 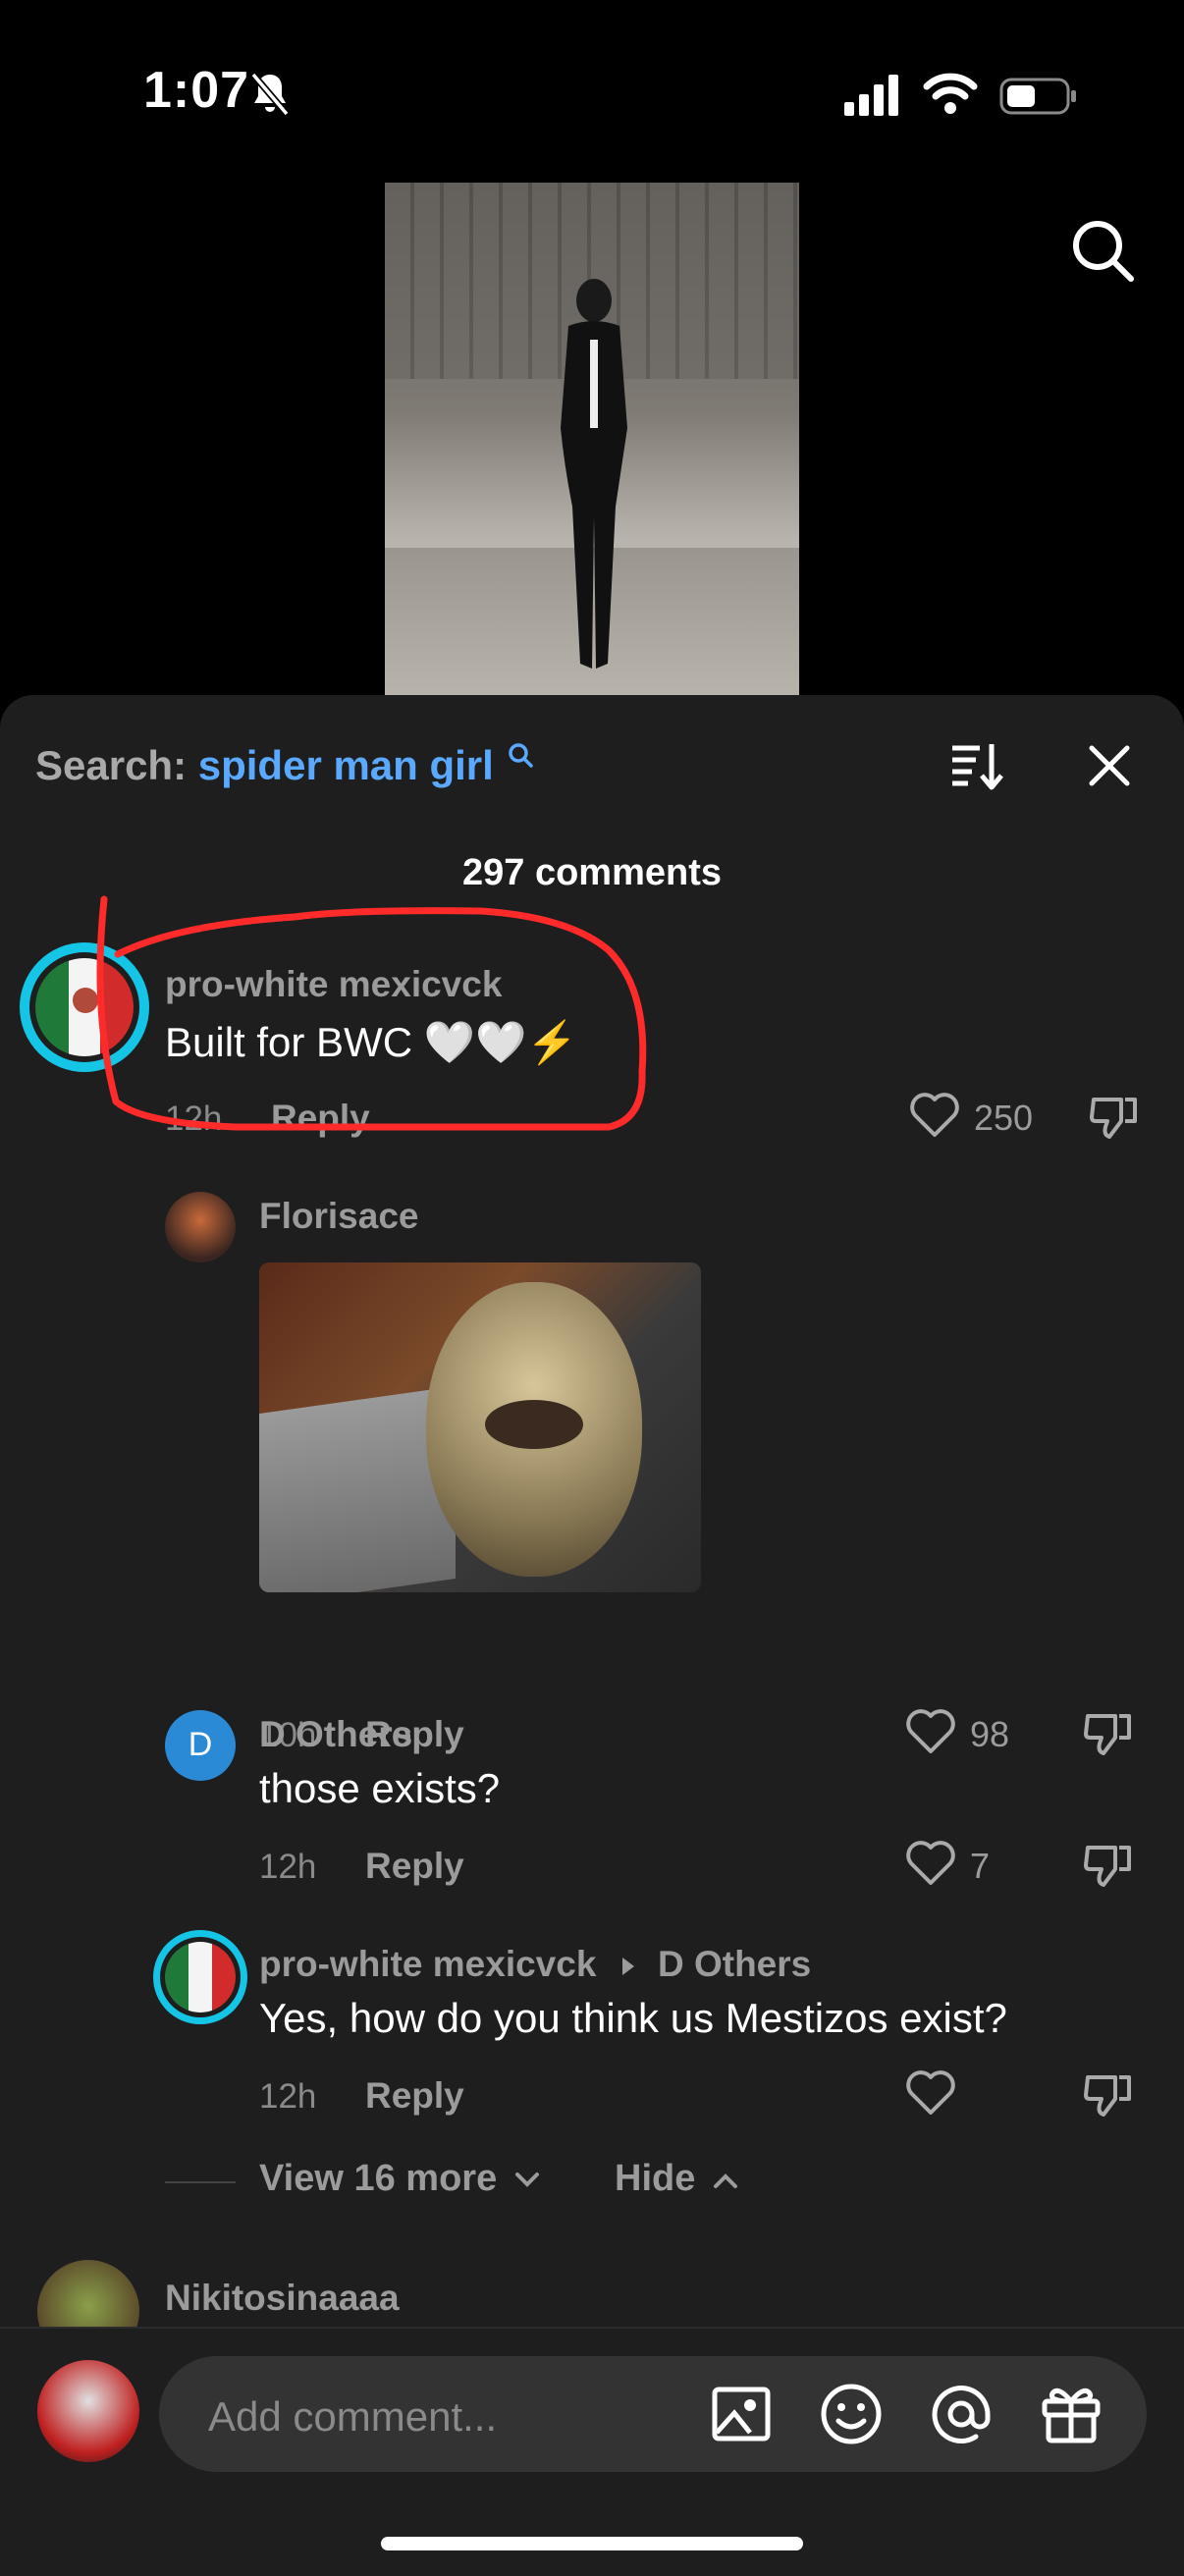 What do you see at coordinates (990, 1734) in the screenshot?
I see `like-count: 98` at bounding box center [990, 1734].